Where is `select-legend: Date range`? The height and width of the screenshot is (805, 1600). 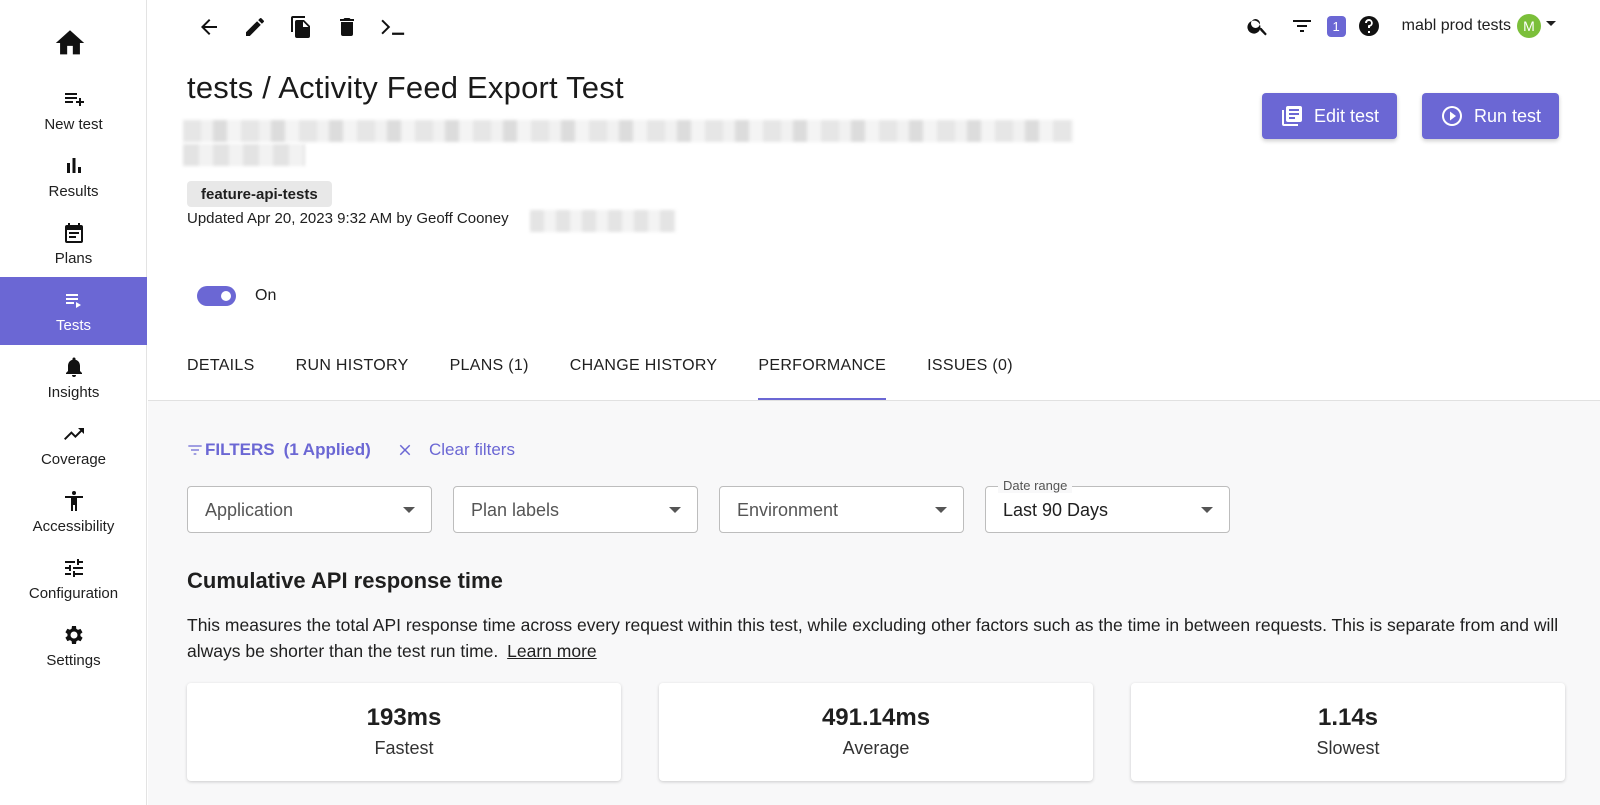 select-legend: Date range is located at coordinates (1035, 485).